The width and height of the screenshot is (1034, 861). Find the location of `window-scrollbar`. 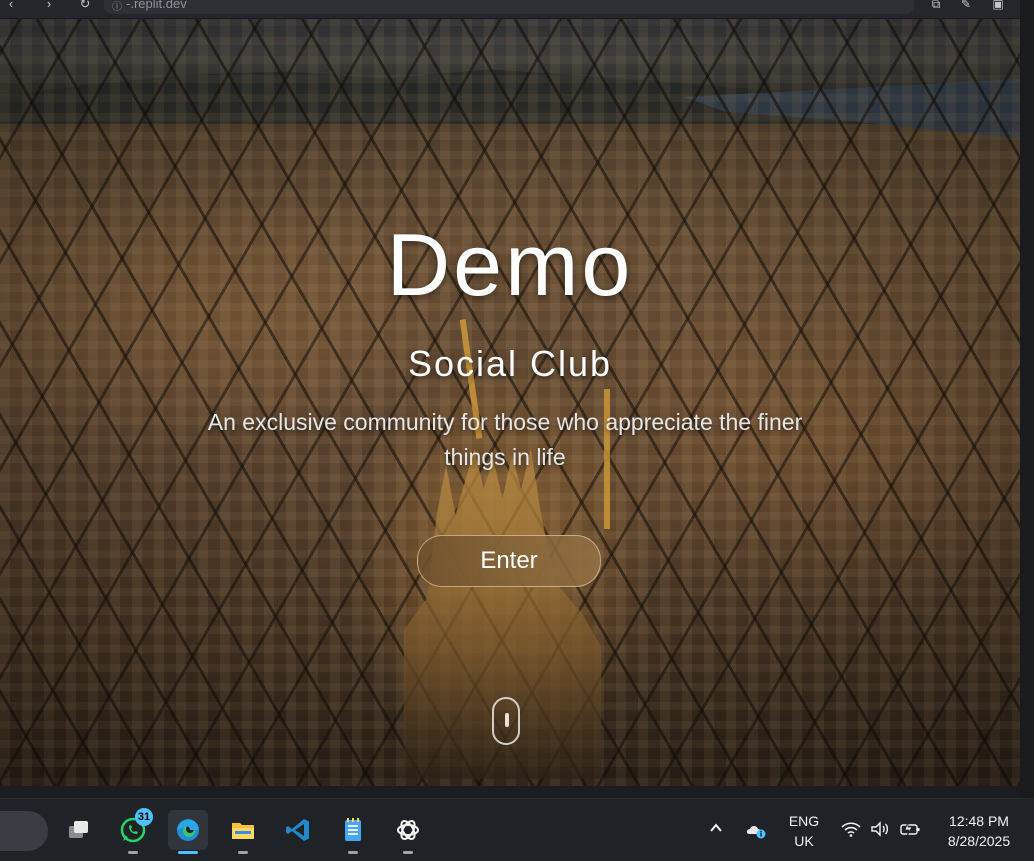

window-scrollbar is located at coordinates (1027, 400).